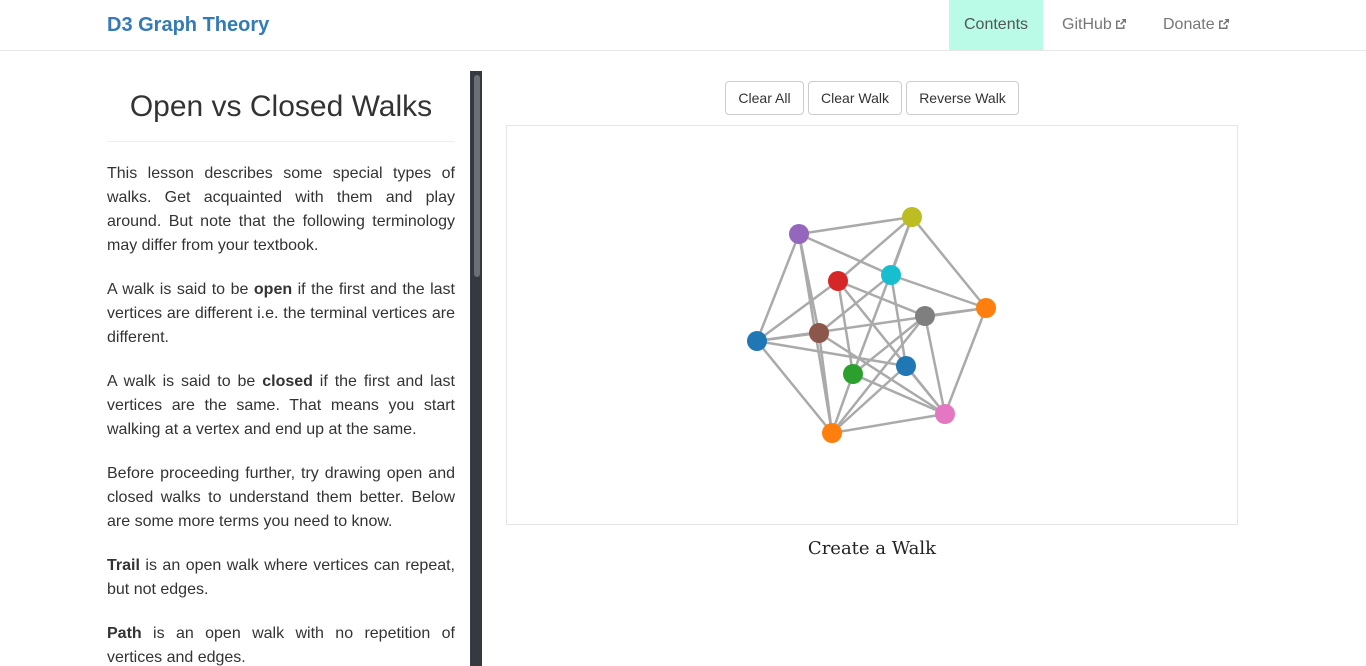 The height and width of the screenshot is (666, 1366). I want to click on term-path: Path, so click(124, 633).